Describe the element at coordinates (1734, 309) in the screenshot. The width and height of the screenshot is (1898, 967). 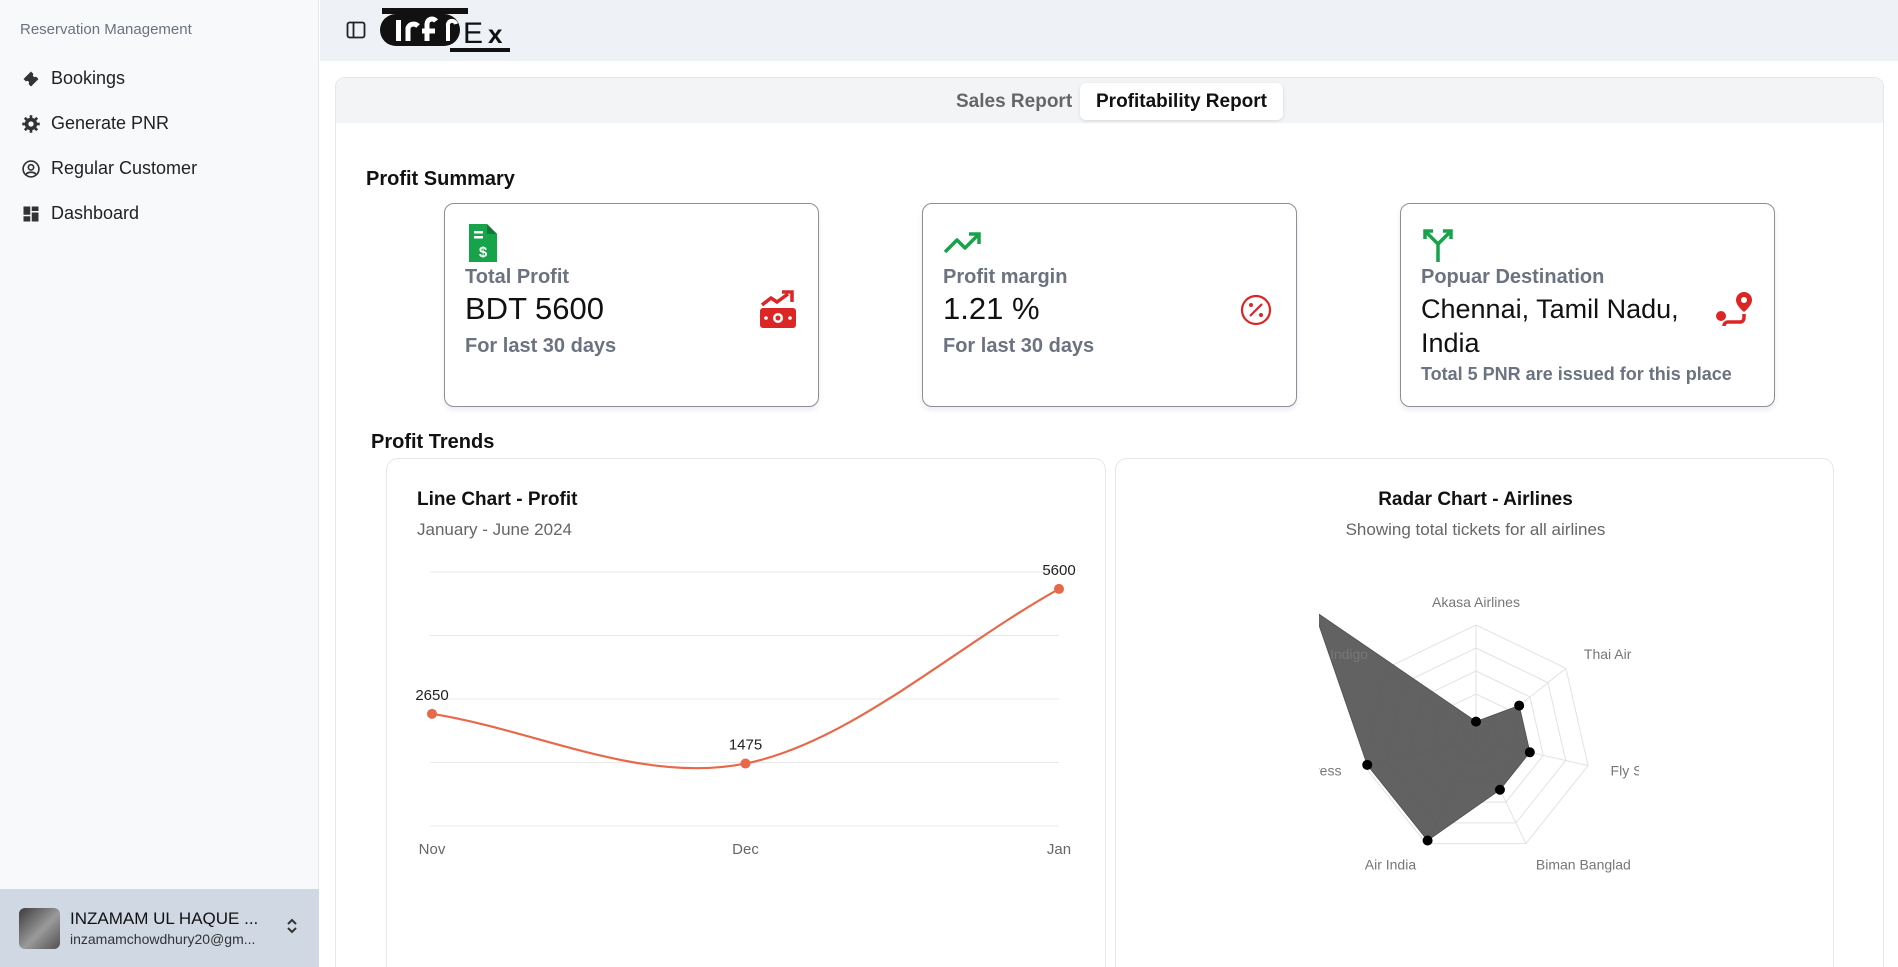
I see `route-pin-icon` at that location.